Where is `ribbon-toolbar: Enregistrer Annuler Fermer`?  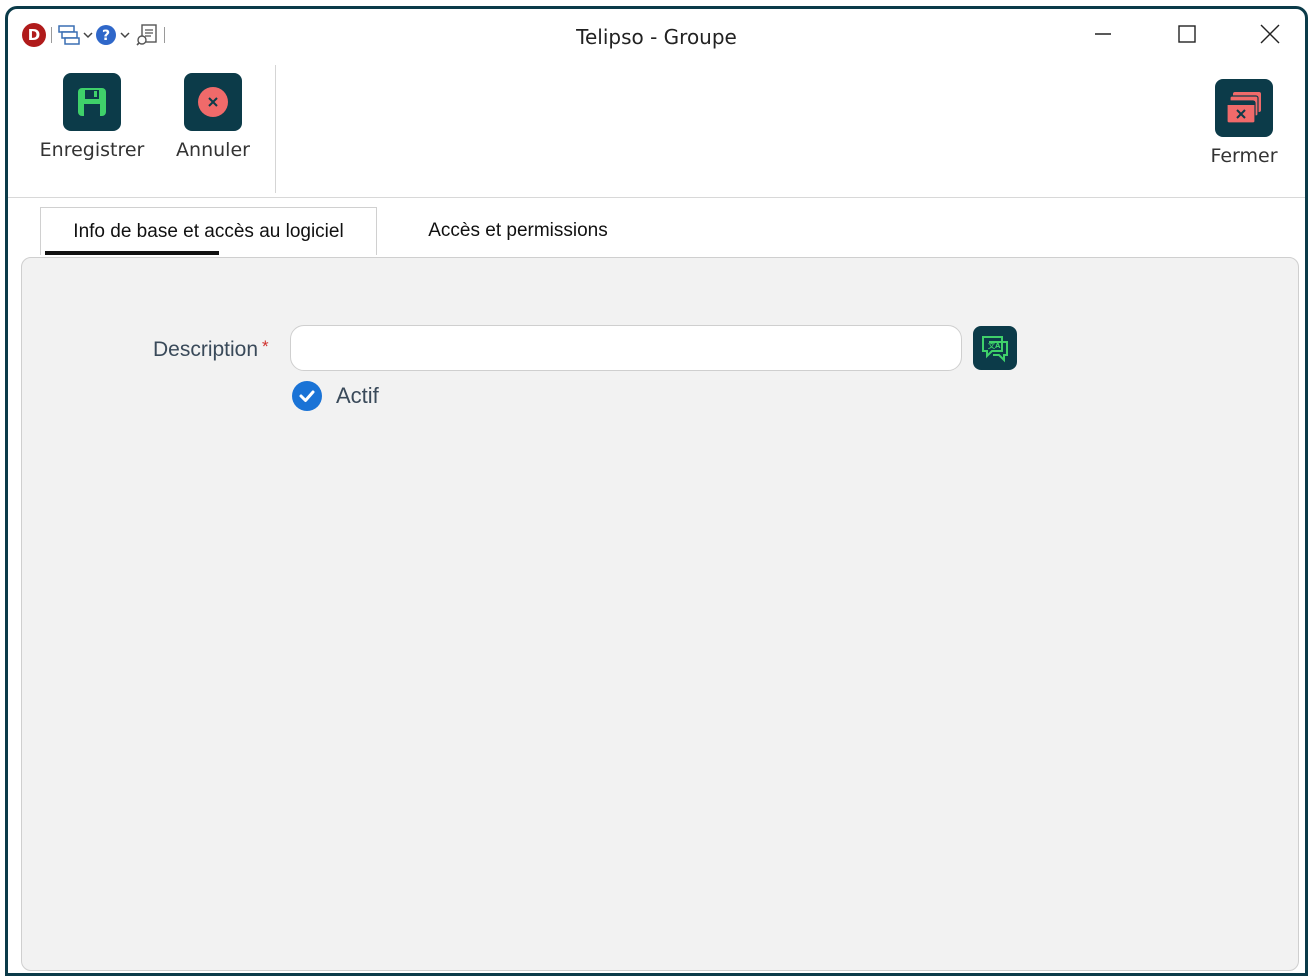
ribbon-toolbar: Enregistrer Annuler Fermer is located at coordinates (656, 126).